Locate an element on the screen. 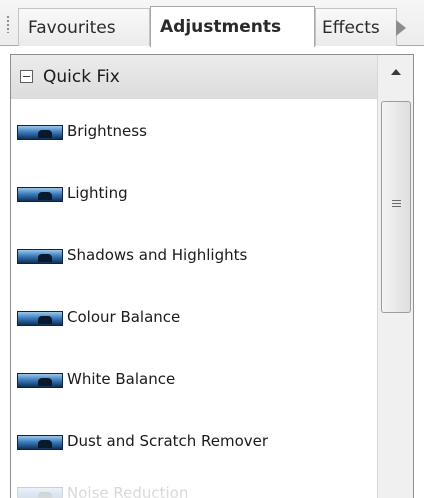 The height and width of the screenshot is (498, 424). list-item-label: Shadows and Highlights is located at coordinates (157, 255).